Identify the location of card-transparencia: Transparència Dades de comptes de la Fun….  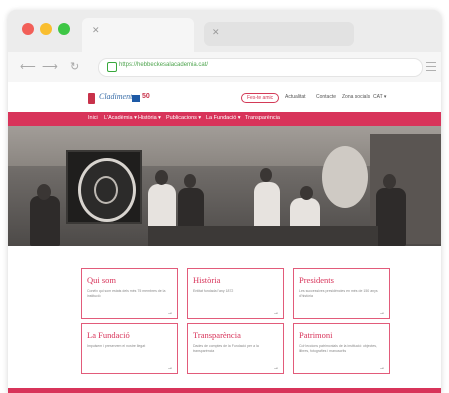
(235, 348).